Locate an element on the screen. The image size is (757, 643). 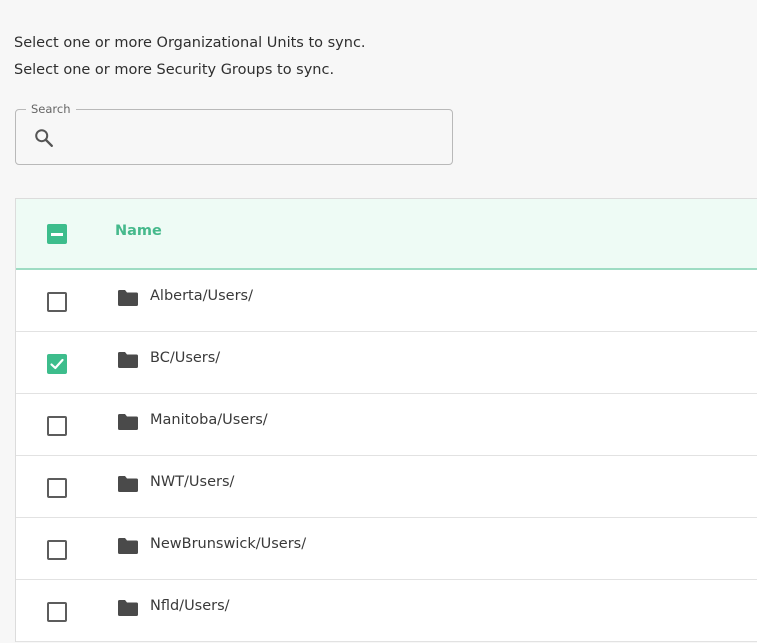
check-icon is located at coordinates (57, 364).